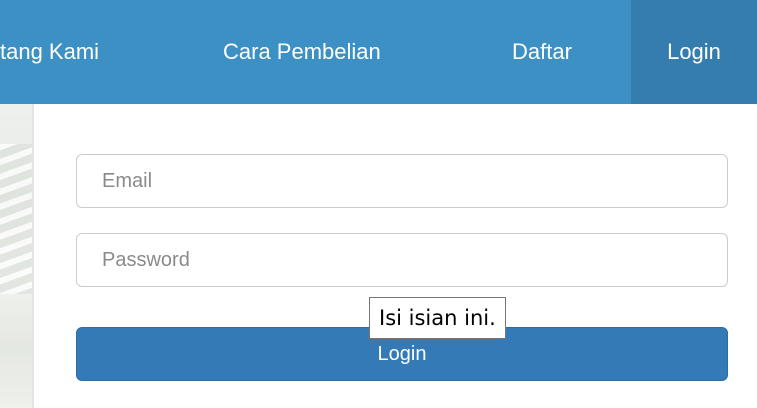  Describe the element at coordinates (402, 260) in the screenshot. I see `password-field` at that location.